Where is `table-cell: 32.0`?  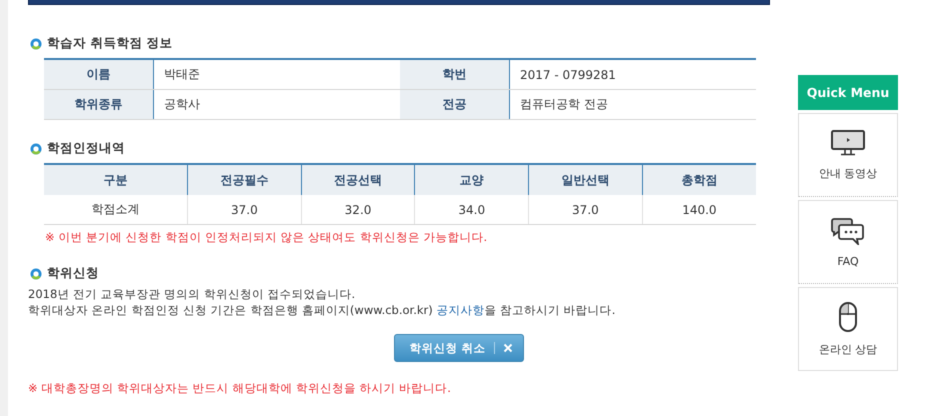
table-cell: 32.0 is located at coordinates (358, 209).